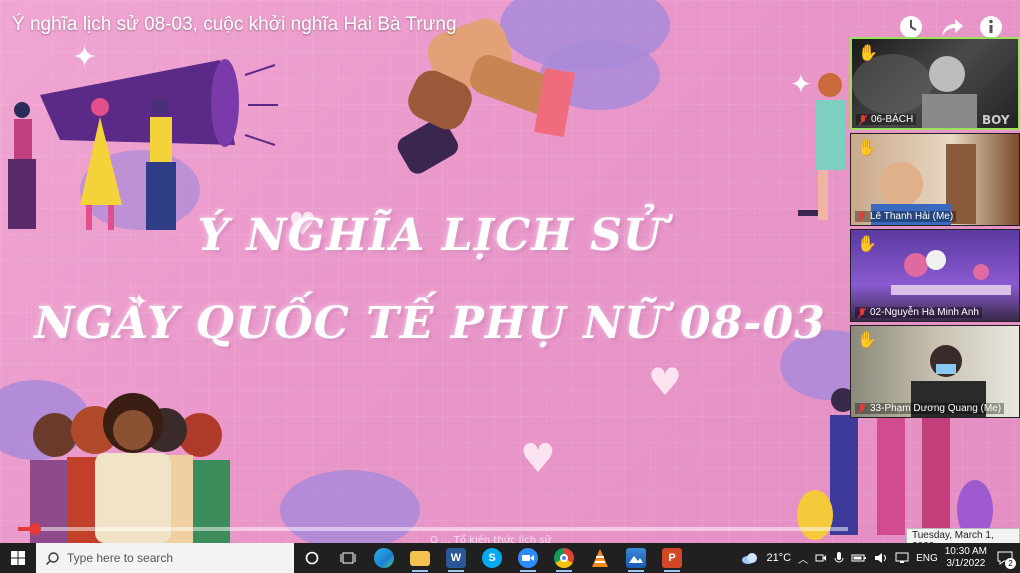  I want to click on slide-title-line-1: Ý NGHĨA LỊCH SỬ, so click(430, 235).